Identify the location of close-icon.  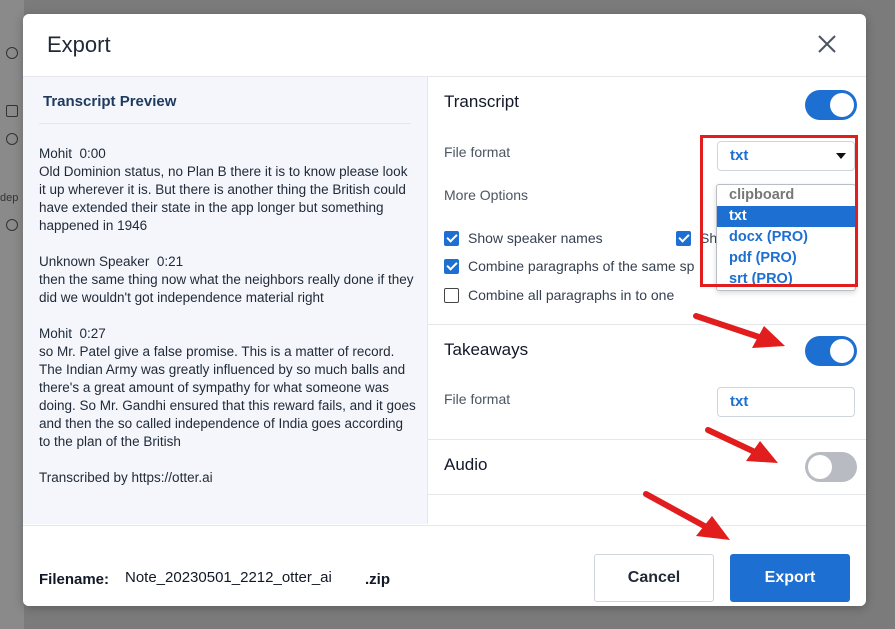
(827, 44).